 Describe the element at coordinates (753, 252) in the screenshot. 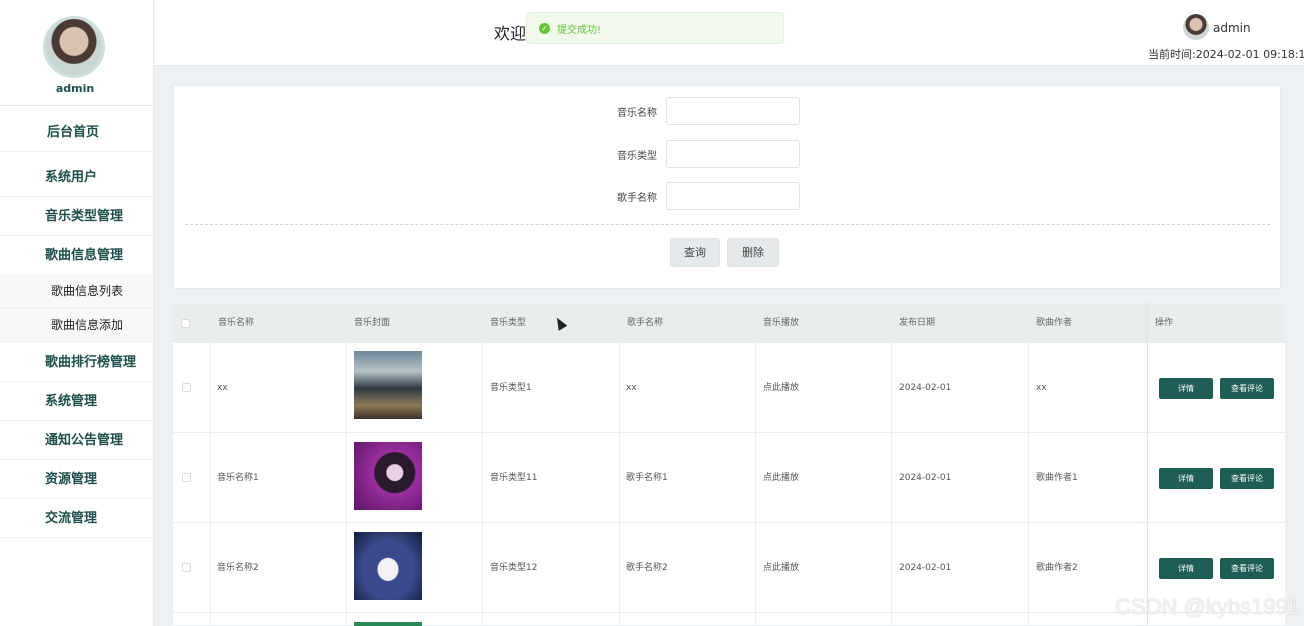

I see `delete-button: 删除` at that location.